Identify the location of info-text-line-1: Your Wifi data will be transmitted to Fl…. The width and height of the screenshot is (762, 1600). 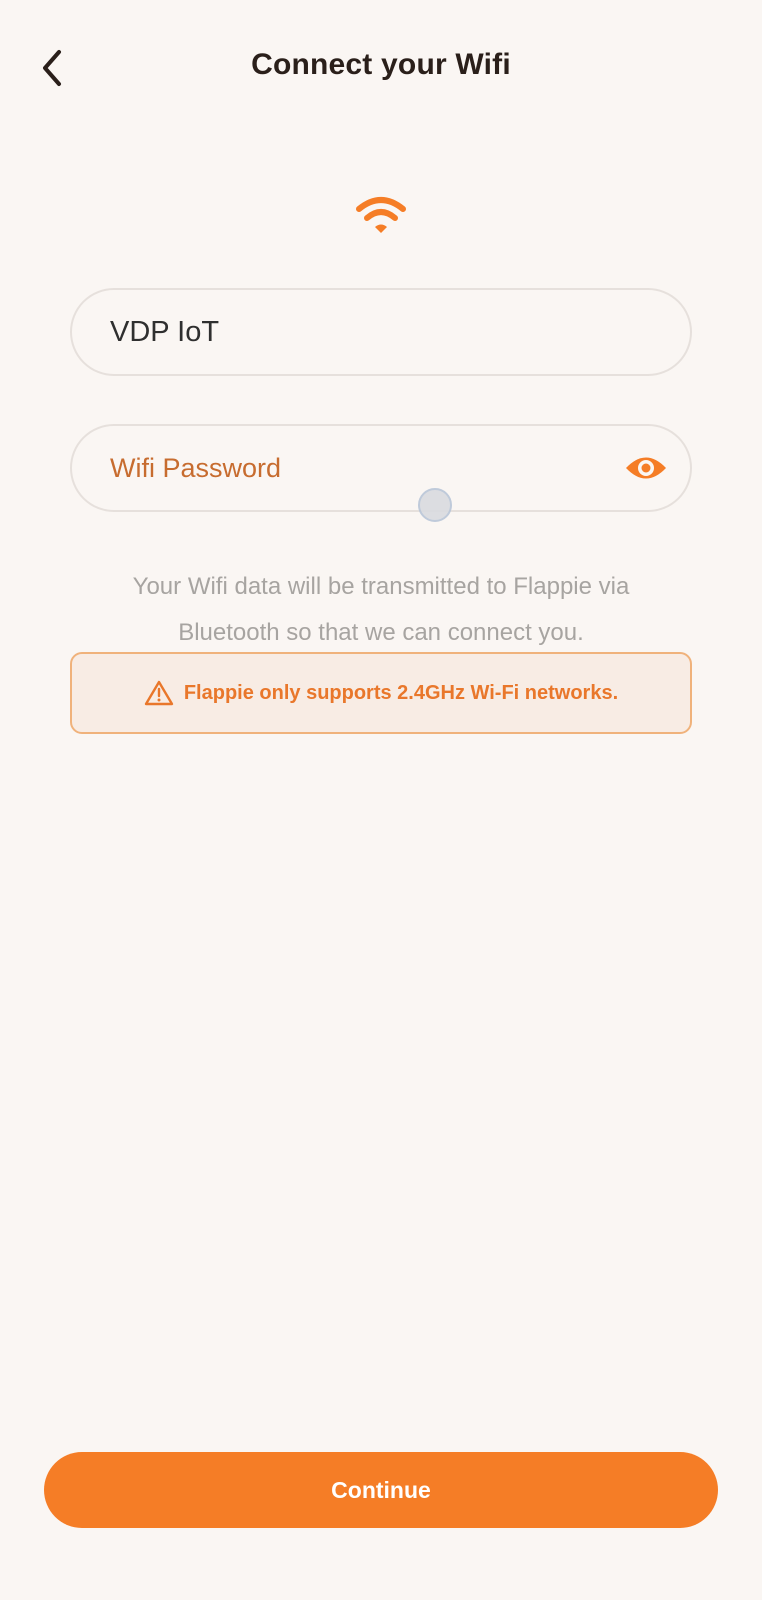
(381, 586).